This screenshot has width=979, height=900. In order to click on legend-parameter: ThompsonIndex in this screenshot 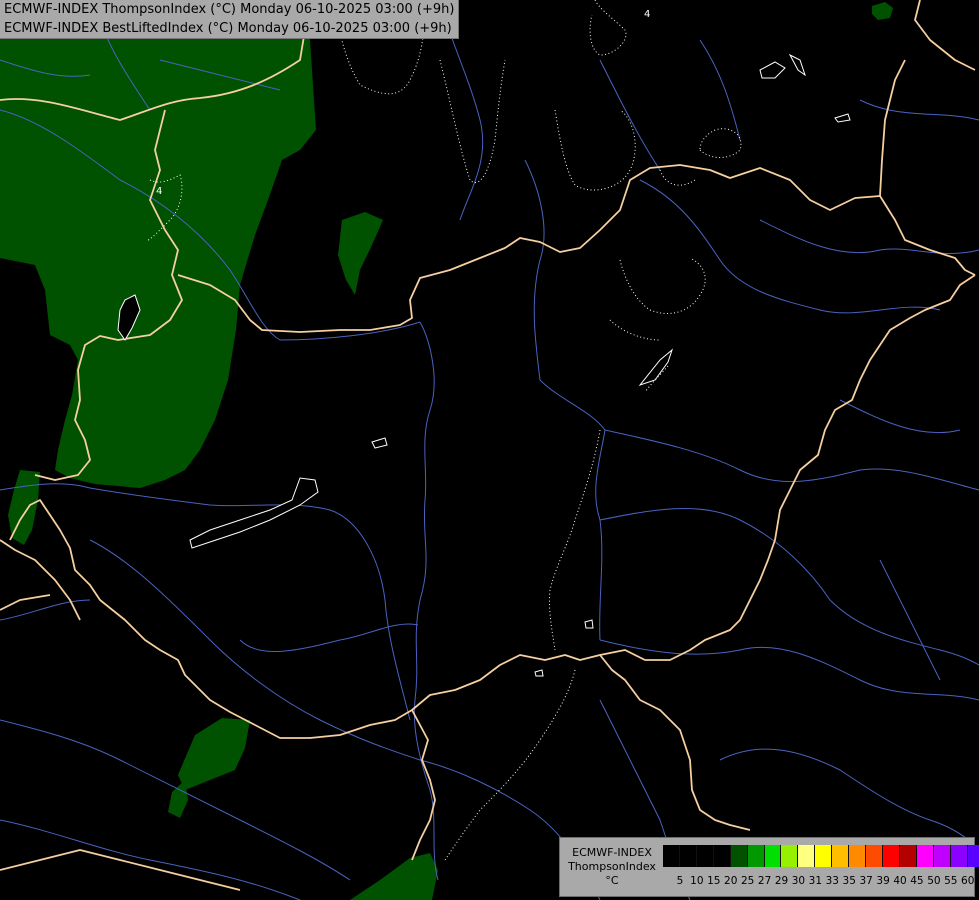, I will do `click(612, 866)`.